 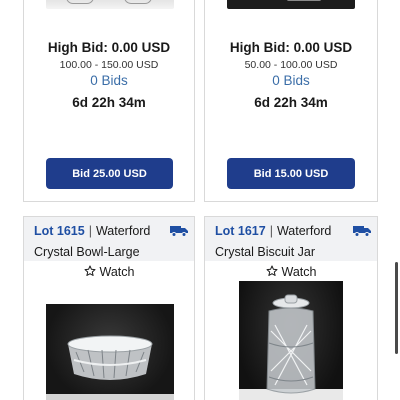 What do you see at coordinates (109, 65) in the screenshot?
I see `estimate-range: 100.00 - 150.00 USD` at bounding box center [109, 65].